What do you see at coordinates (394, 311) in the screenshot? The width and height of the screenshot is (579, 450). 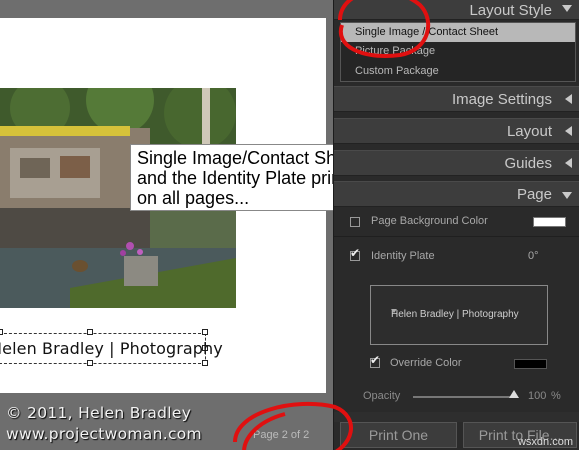 I see `dropdown-arrow-icon` at bounding box center [394, 311].